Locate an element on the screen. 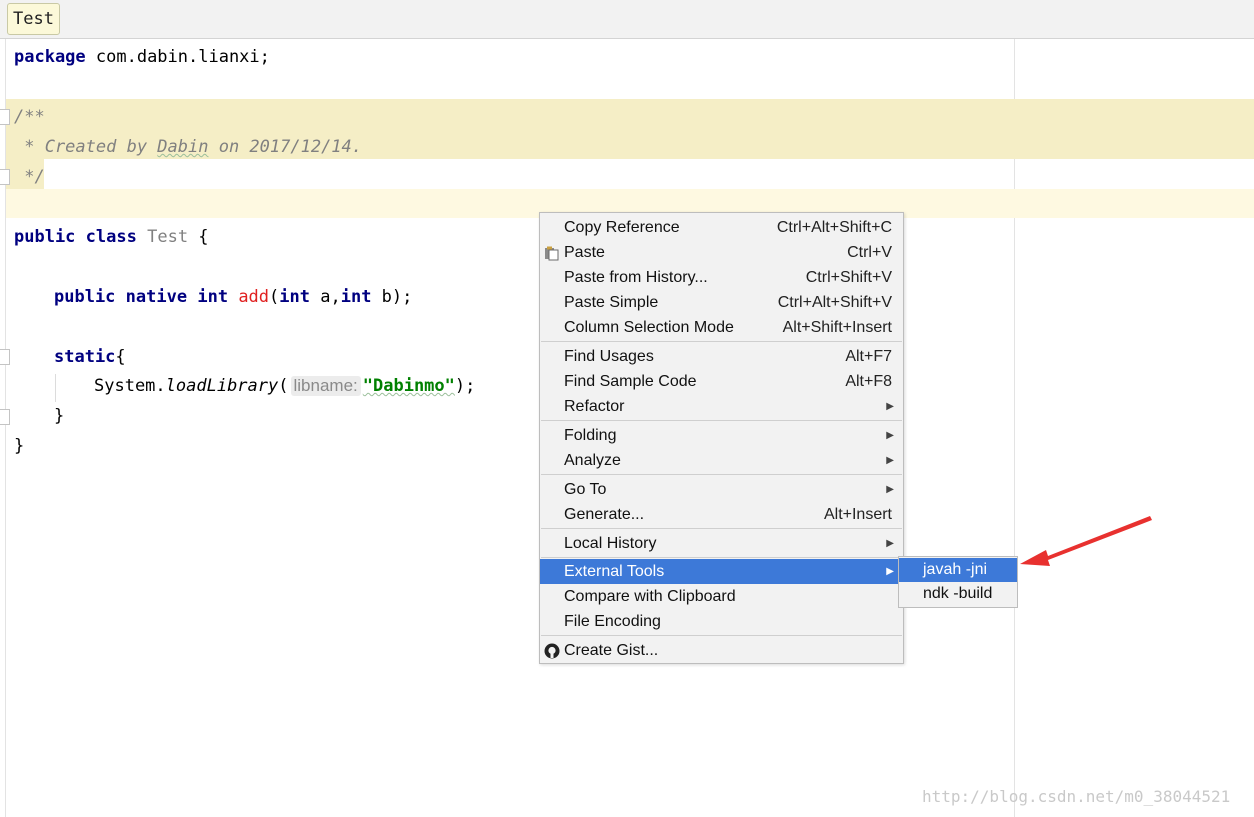 Image resolution: width=1254 pixels, height=817 pixels. method-name: add is located at coordinates (254, 297).